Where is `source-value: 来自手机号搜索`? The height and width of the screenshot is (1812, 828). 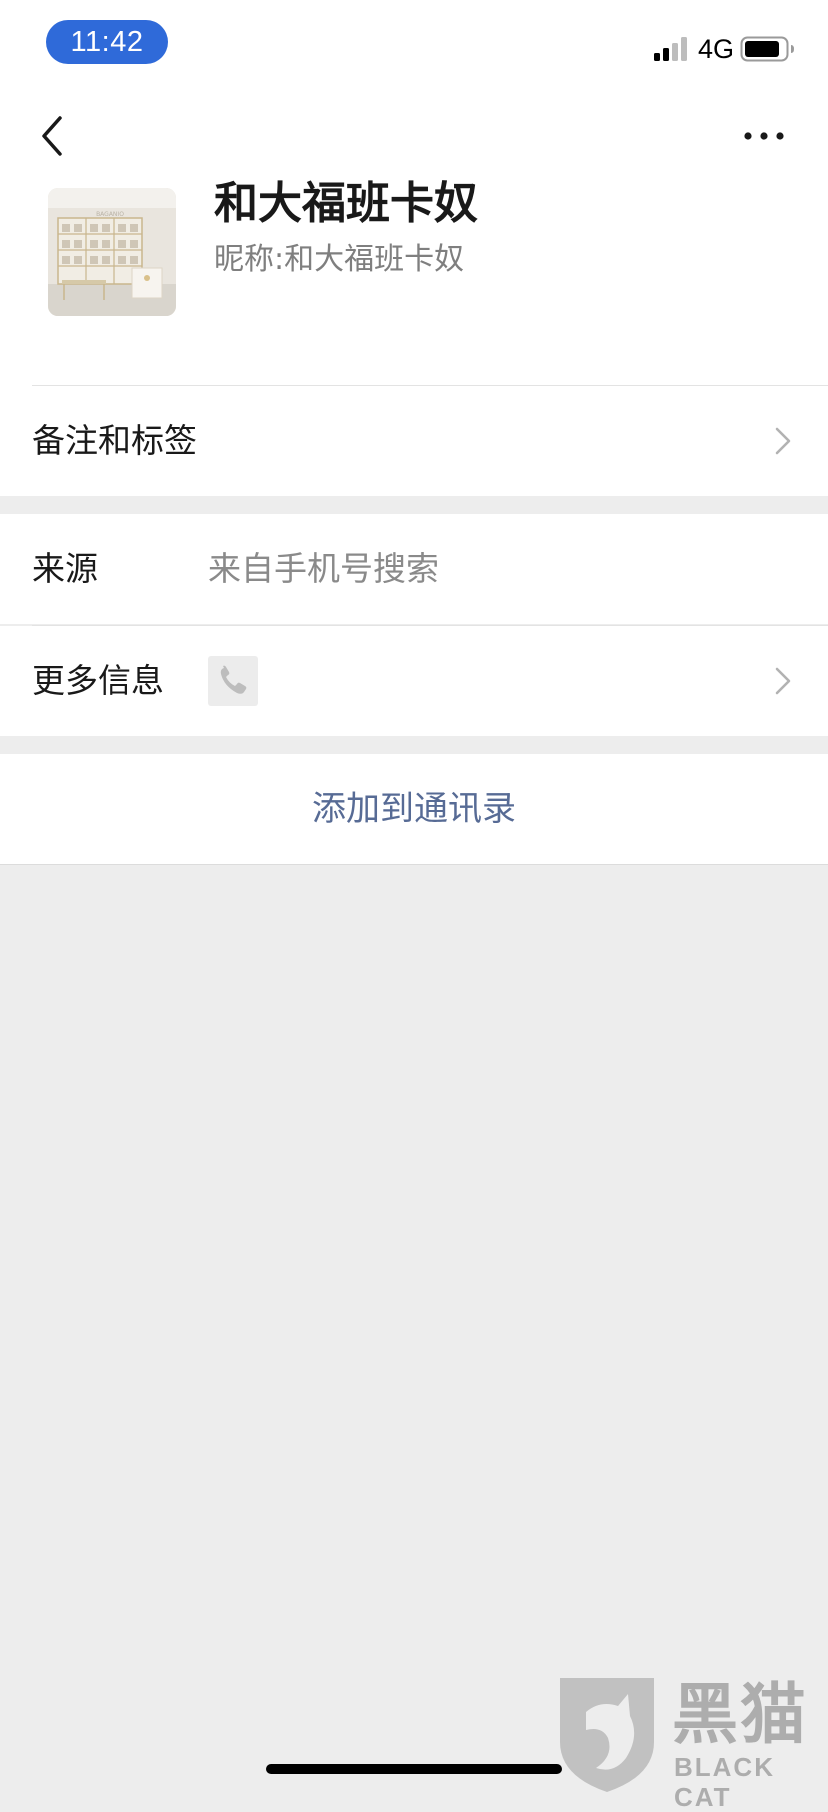 source-value: 来自手机号搜索 is located at coordinates (323, 568).